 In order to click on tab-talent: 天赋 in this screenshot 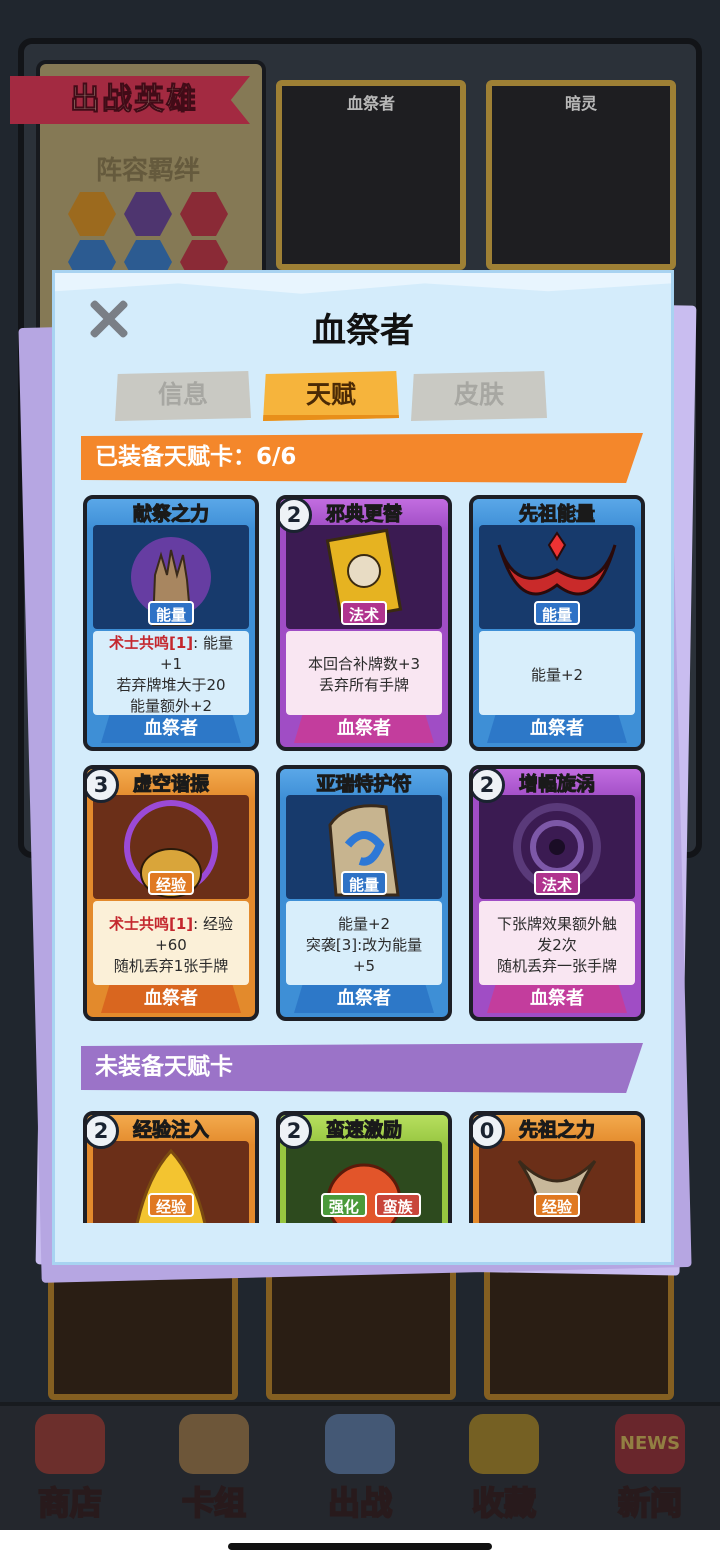, I will do `click(331, 396)`.